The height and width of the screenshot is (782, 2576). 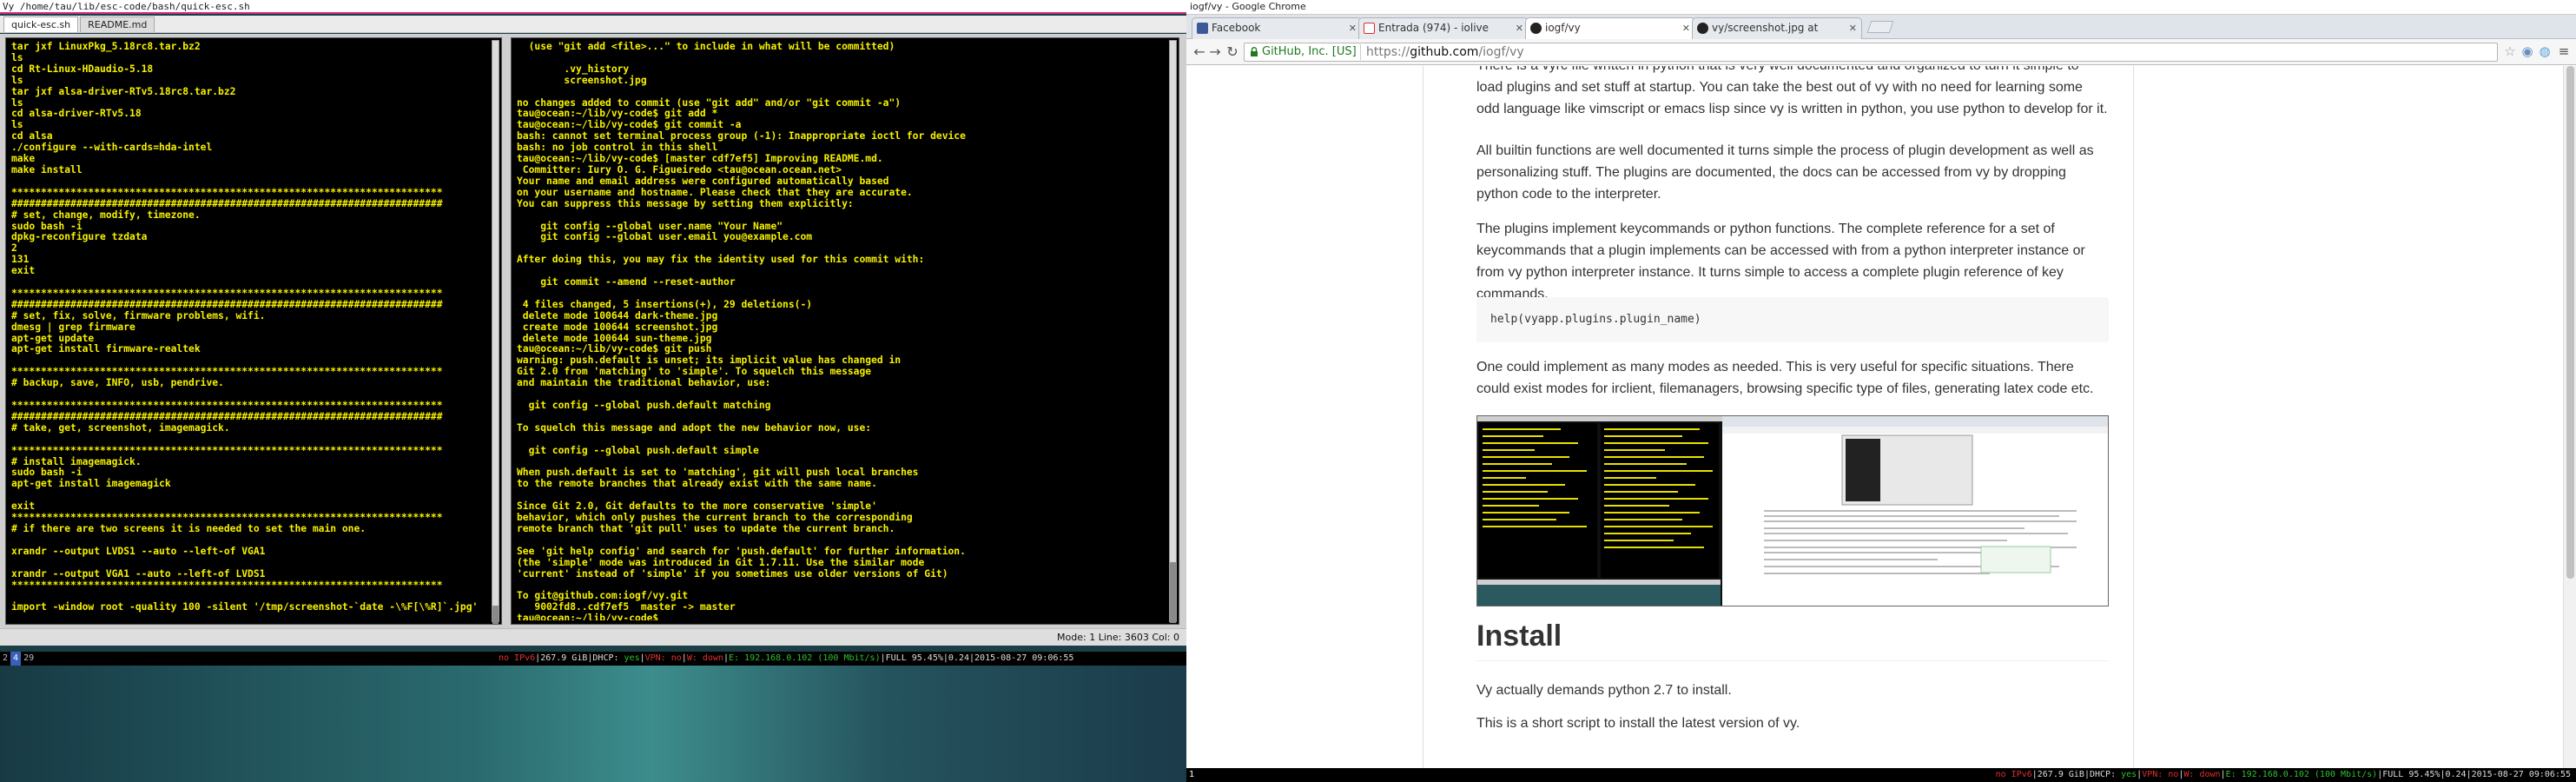 What do you see at coordinates (16, 659) in the screenshot?
I see `workspace-4: 4` at bounding box center [16, 659].